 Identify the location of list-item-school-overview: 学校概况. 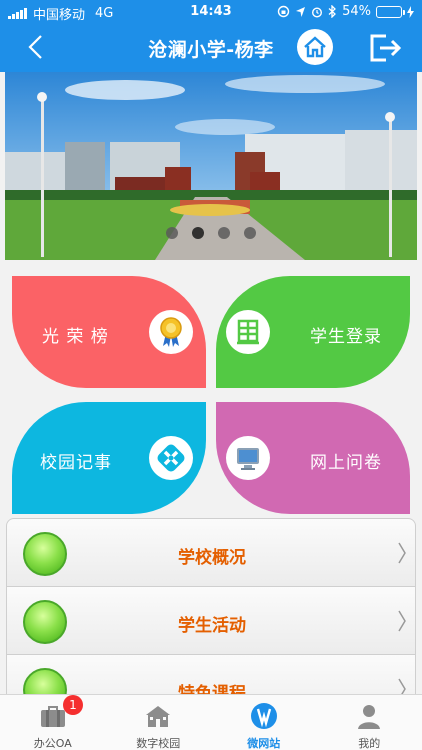
(211, 552).